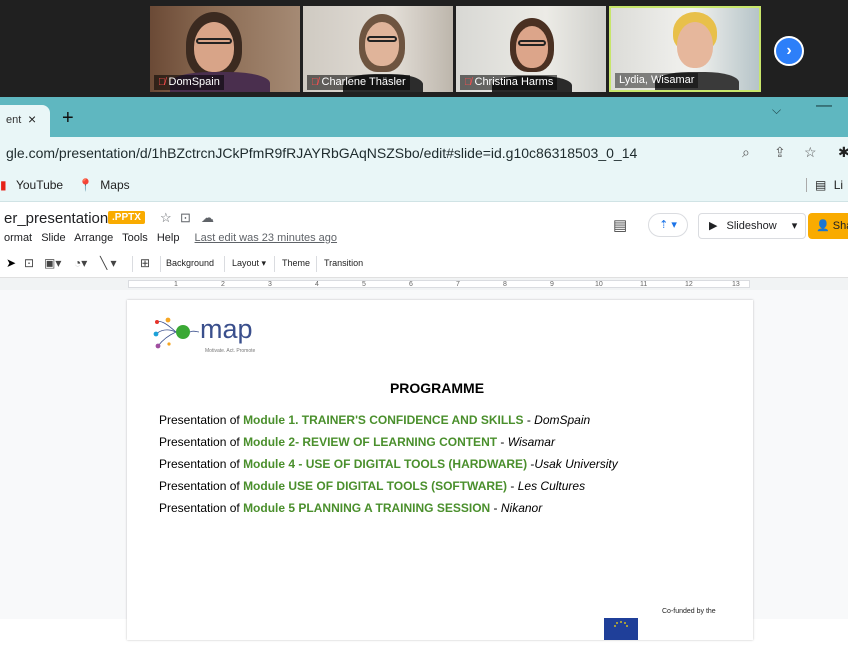 Image resolution: width=848 pixels, height=645 pixels. Describe the element at coordinates (746, 152) in the screenshot. I see `zoom-icon: ⌕` at that location.